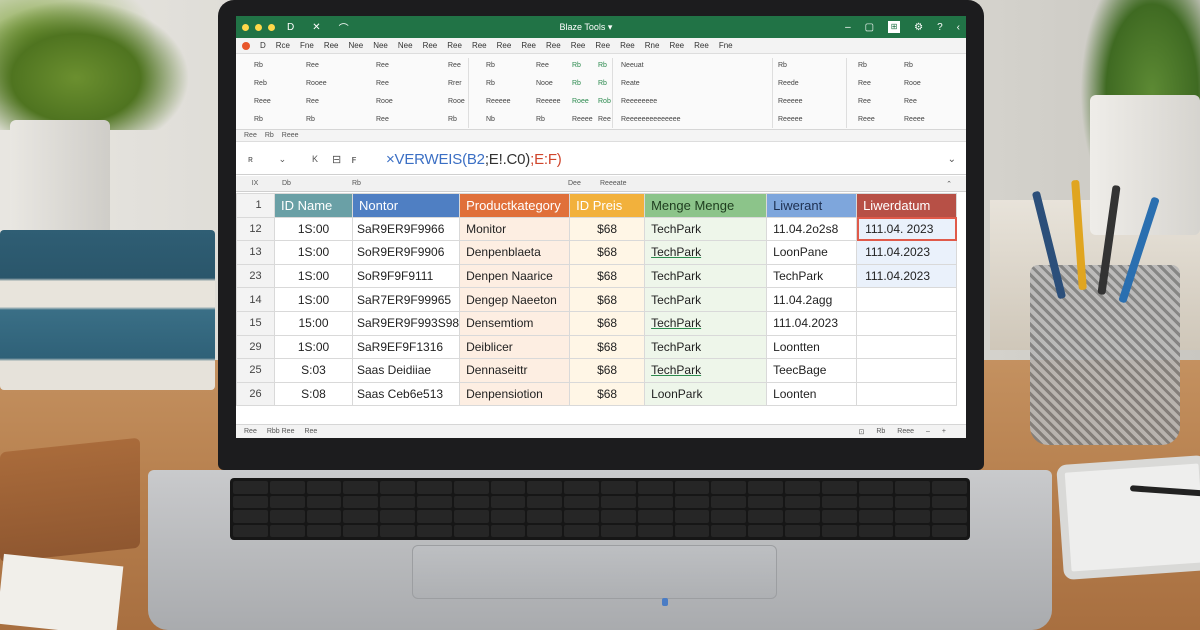 This screenshot has height=630, width=1200. Describe the element at coordinates (255, 370) in the screenshot. I see `row-header: 25` at that location.